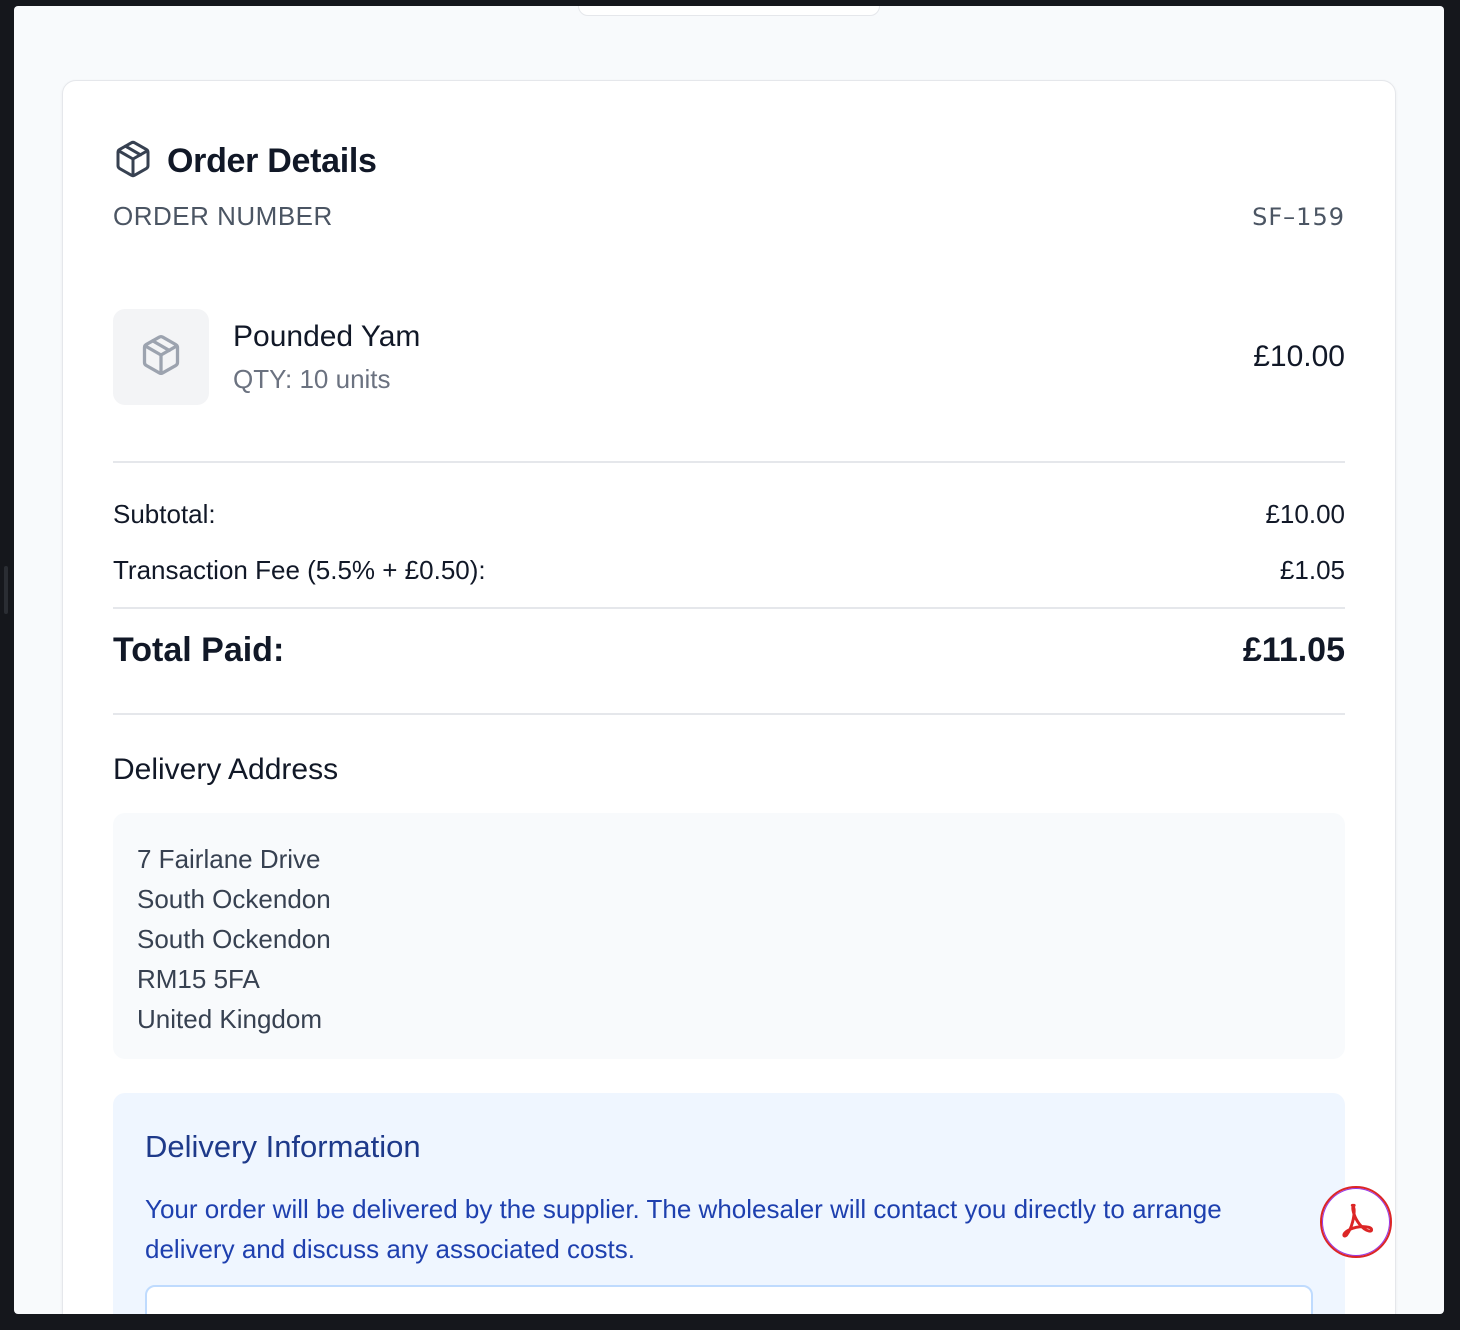 The image size is (1460, 1330). What do you see at coordinates (229, 1019) in the screenshot?
I see `address-line: United Kingdom` at bounding box center [229, 1019].